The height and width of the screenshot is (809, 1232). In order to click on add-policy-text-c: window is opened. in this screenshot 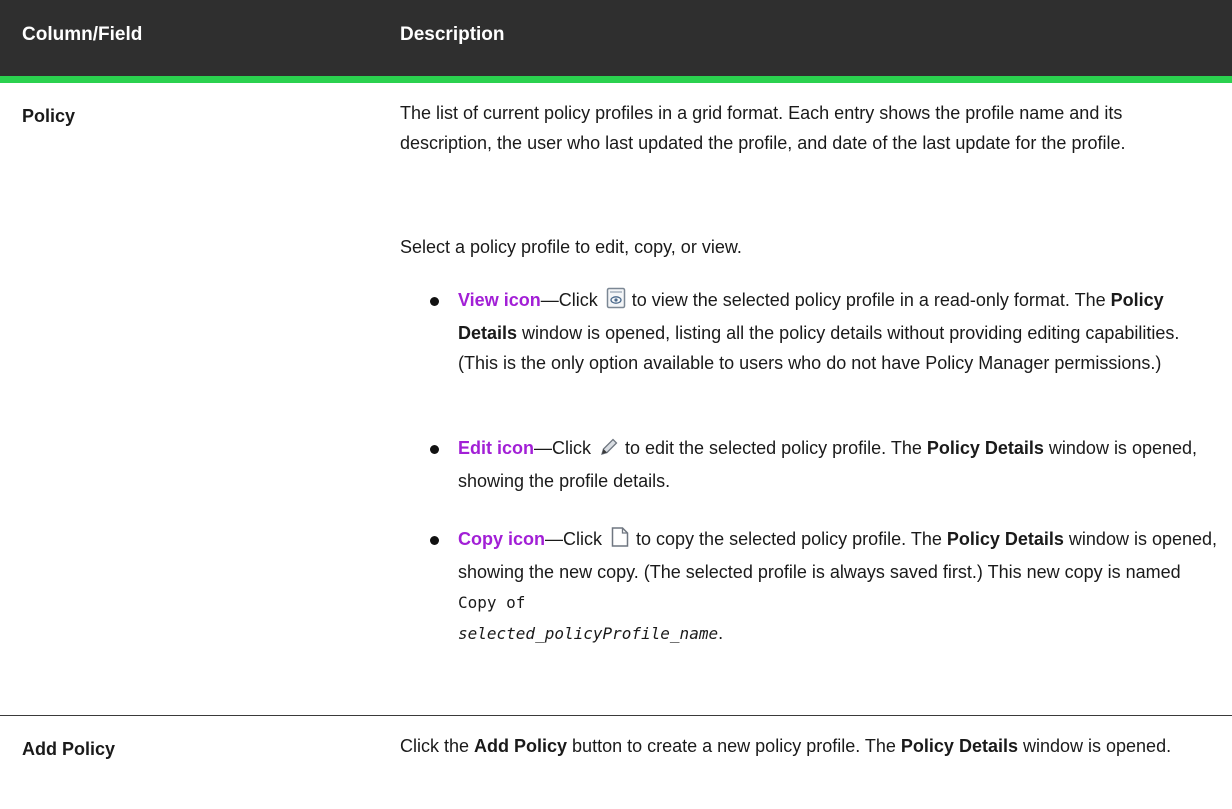, I will do `click(1094, 746)`.